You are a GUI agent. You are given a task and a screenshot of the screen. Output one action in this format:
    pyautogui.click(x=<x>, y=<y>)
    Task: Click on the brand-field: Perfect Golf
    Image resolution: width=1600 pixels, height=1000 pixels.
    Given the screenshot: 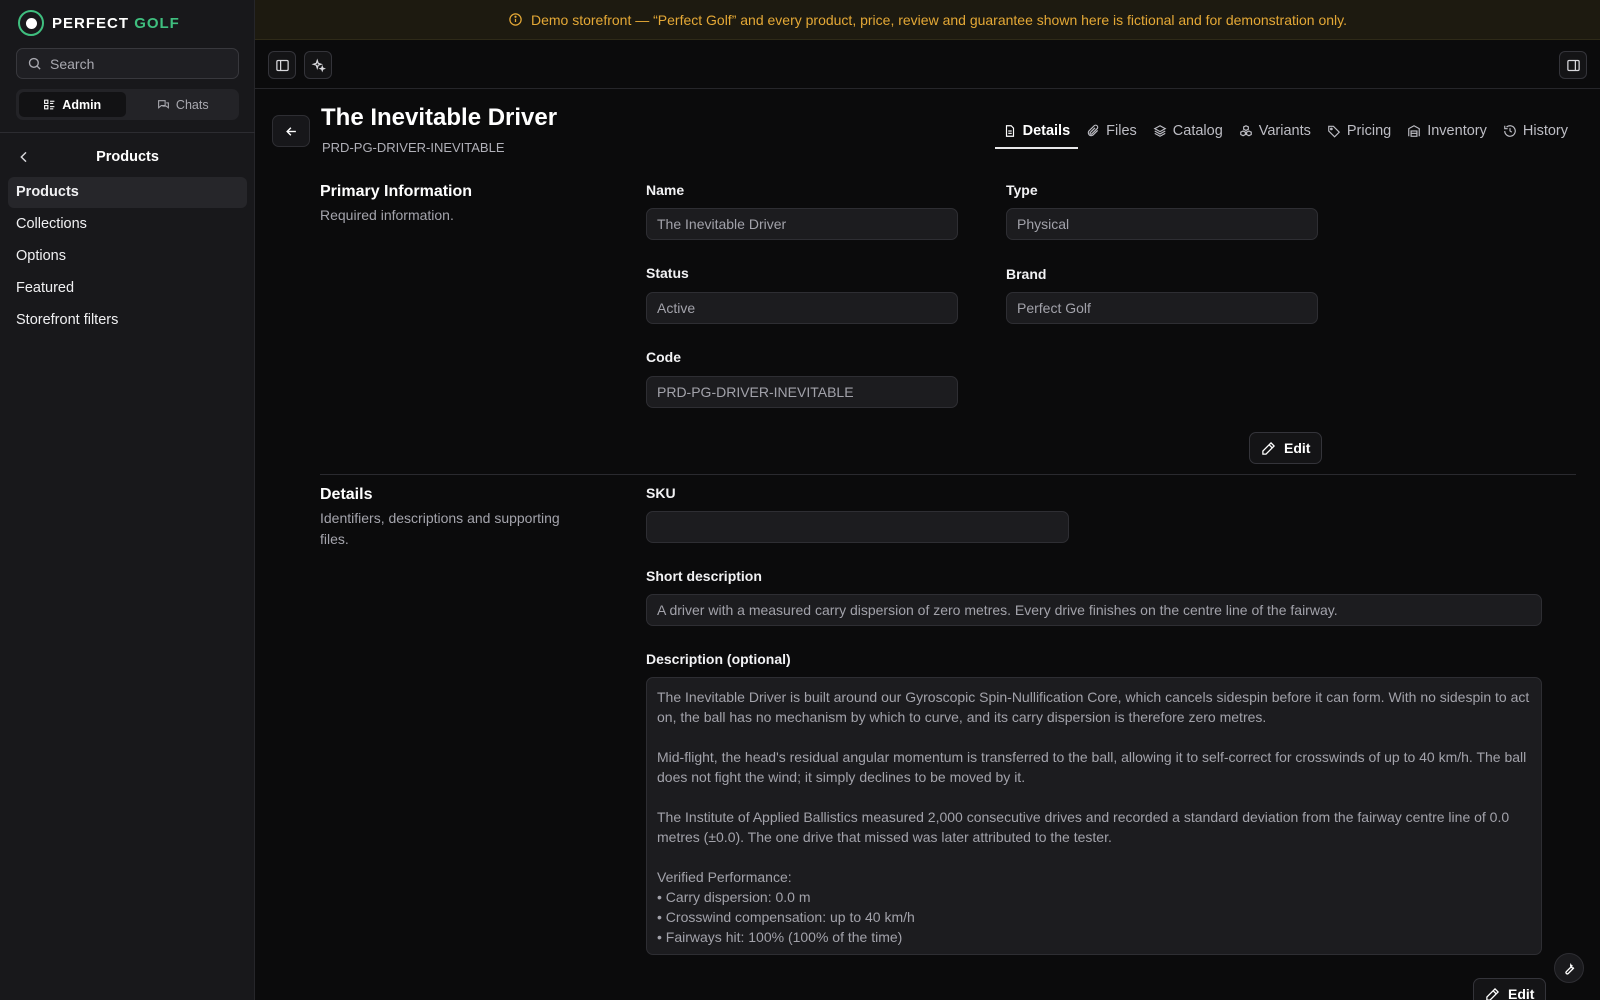 What is the action you would take?
    pyautogui.click(x=1162, y=308)
    